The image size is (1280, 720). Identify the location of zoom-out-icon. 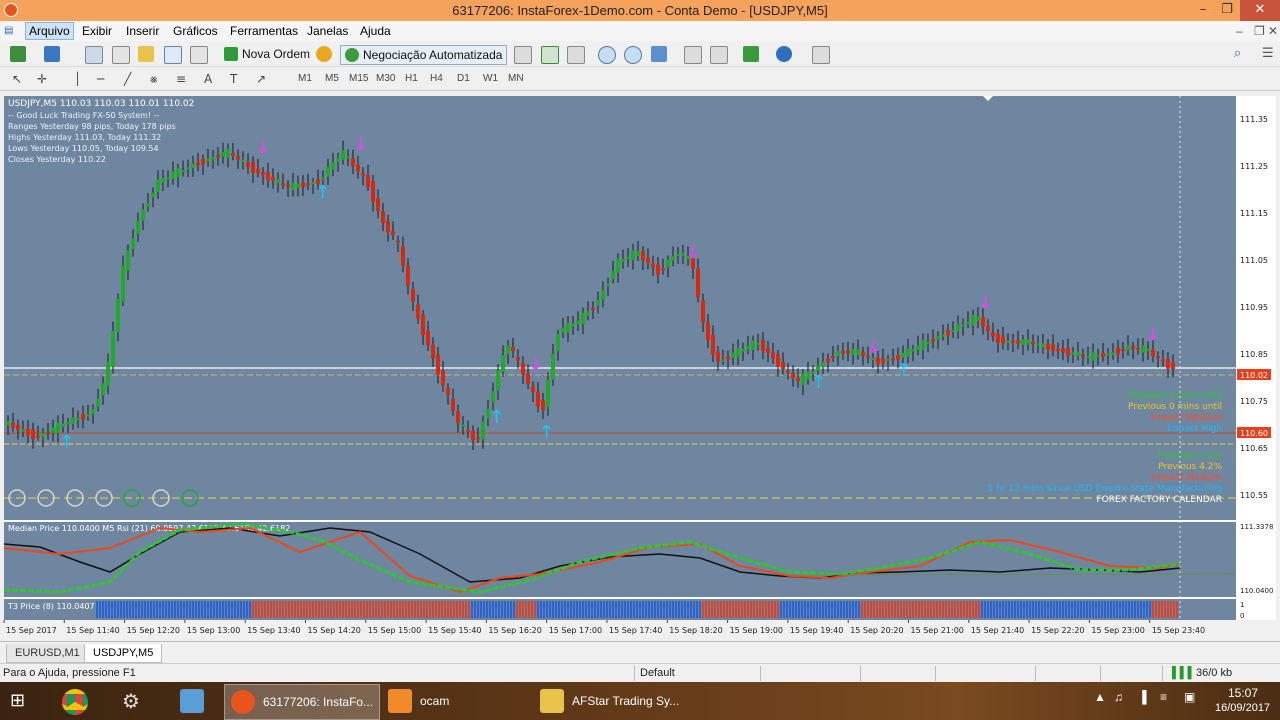
(633, 55).